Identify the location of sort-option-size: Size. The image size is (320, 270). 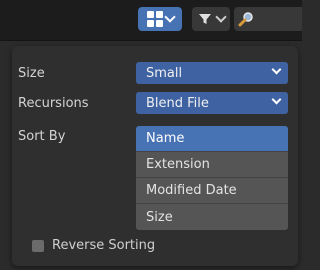
(212, 217).